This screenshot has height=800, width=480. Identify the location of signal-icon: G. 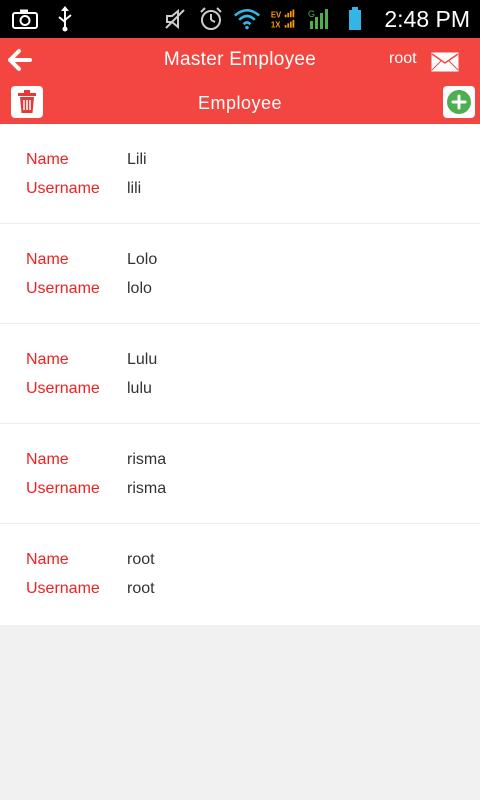
(319, 19).